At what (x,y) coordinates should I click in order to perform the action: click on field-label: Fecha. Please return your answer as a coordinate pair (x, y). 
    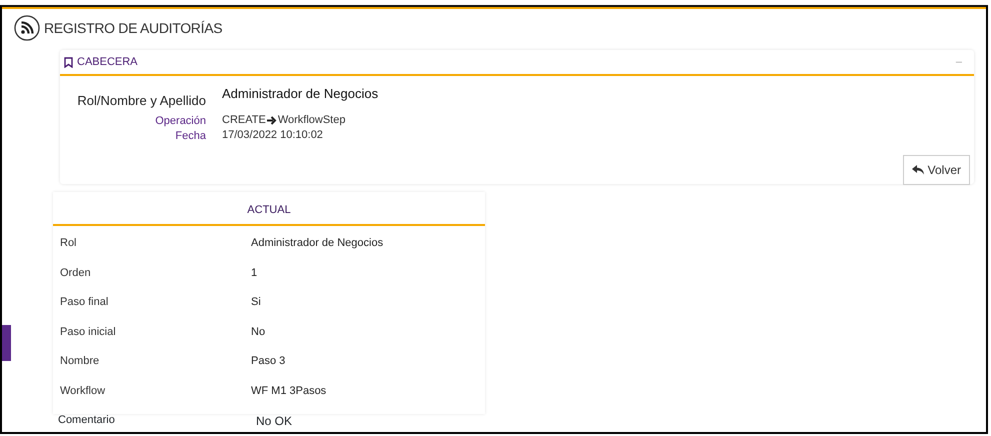
    Looking at the image, I should click on (190, 136).